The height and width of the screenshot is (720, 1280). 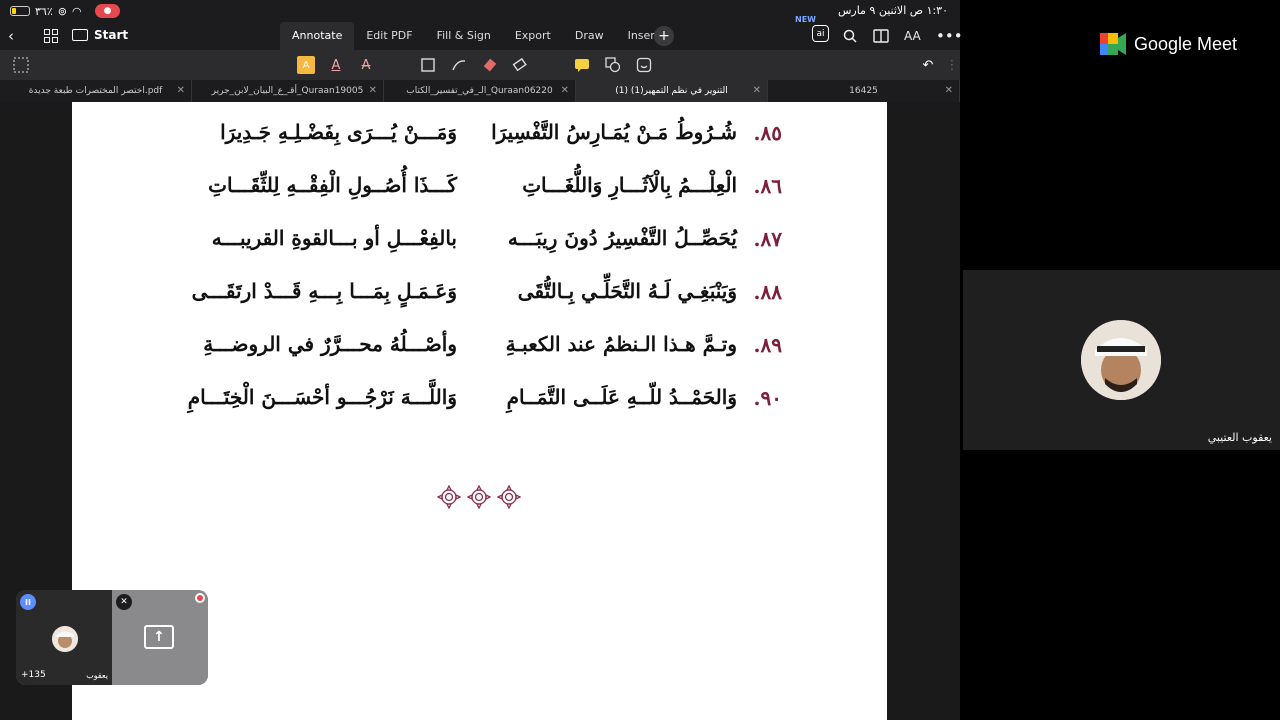 What do you see at coordinates (336, 65) in the screenshot?
I see `underline-text-icon: A` at bounding box center [336, 65].